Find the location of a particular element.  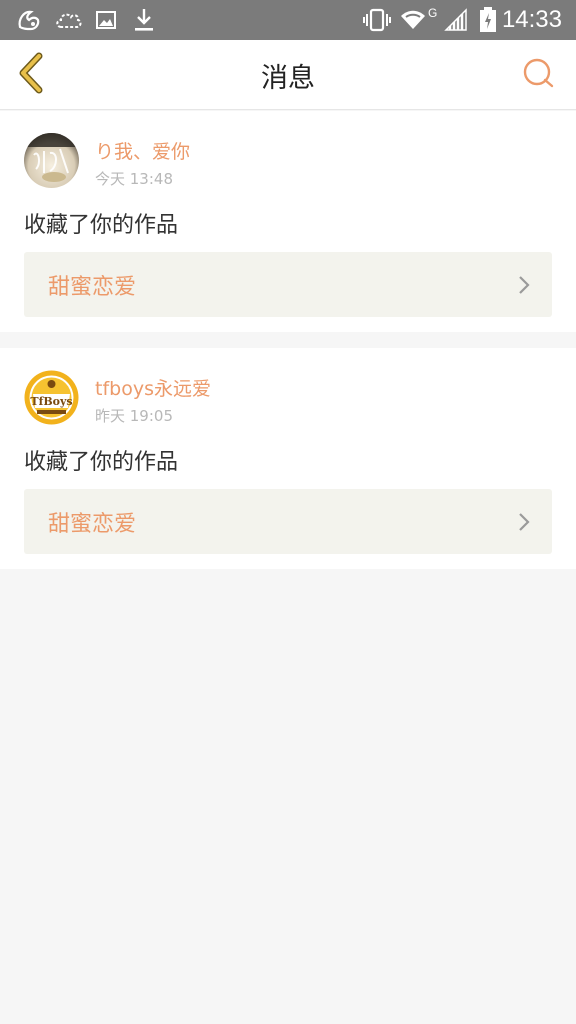

back-button is located at coordinates (32, 75).